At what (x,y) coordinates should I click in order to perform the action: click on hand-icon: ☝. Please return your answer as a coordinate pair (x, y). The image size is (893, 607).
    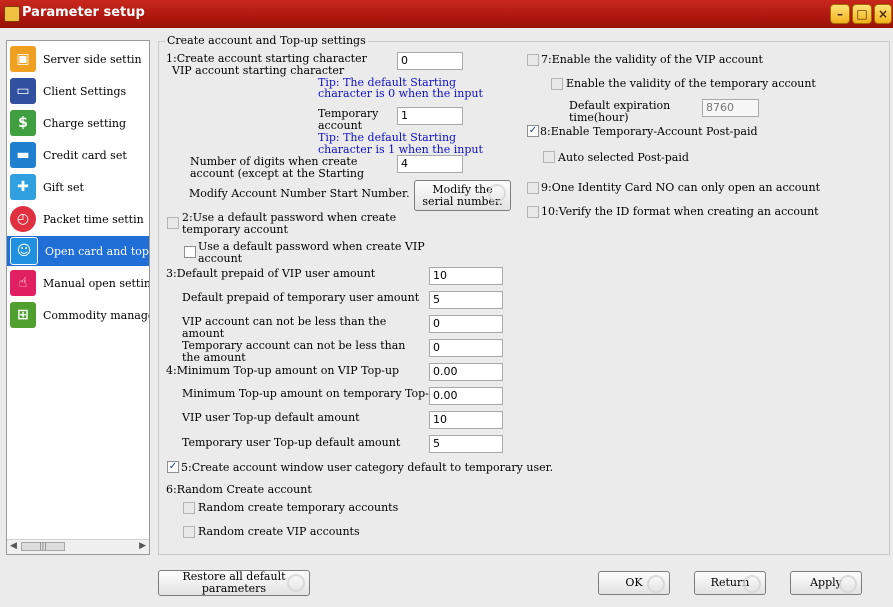
    Looking at the image, I should click on (23, 283).